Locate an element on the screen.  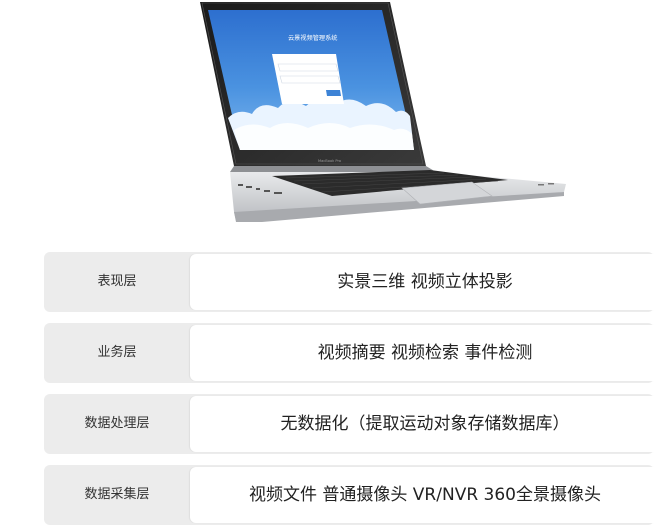
layer-row-data-processing: 数据处理层 无数据化（提取运动对象存储数据库） is located at coordinates (349, 424).